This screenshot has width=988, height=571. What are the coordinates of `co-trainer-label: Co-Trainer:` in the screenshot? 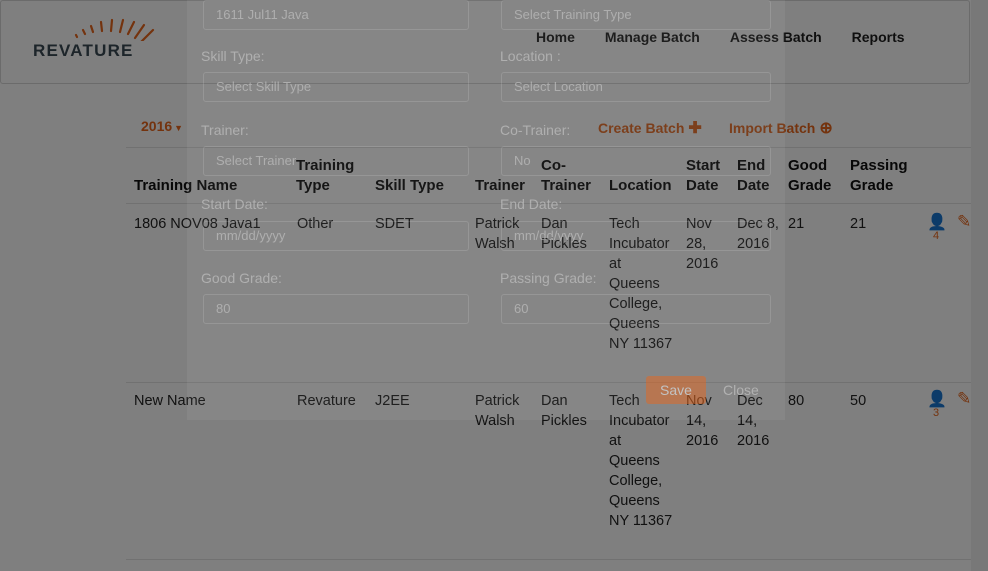 It's located at (535, 130).